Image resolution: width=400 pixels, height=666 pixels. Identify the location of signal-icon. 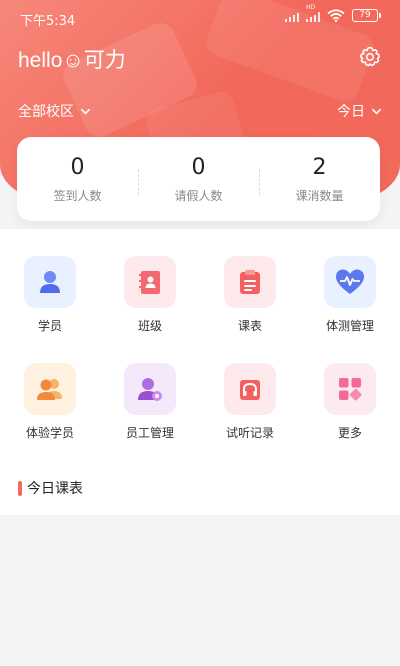
(292, 16).